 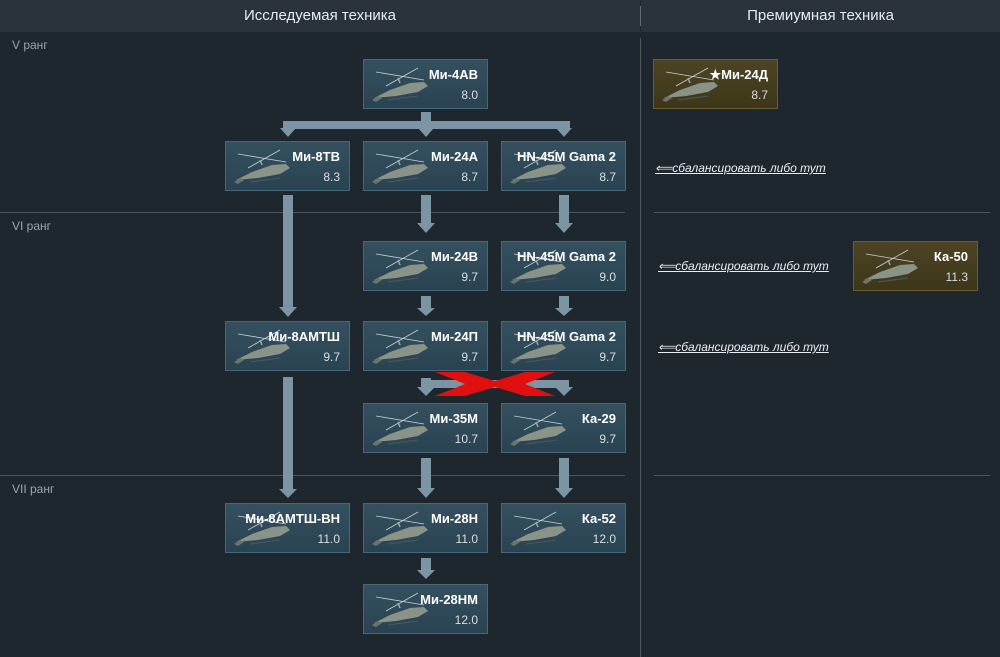 I want to click on balance-link-rank-v: ⟸сбалансировать либо тут, so click(x=740, y=168).